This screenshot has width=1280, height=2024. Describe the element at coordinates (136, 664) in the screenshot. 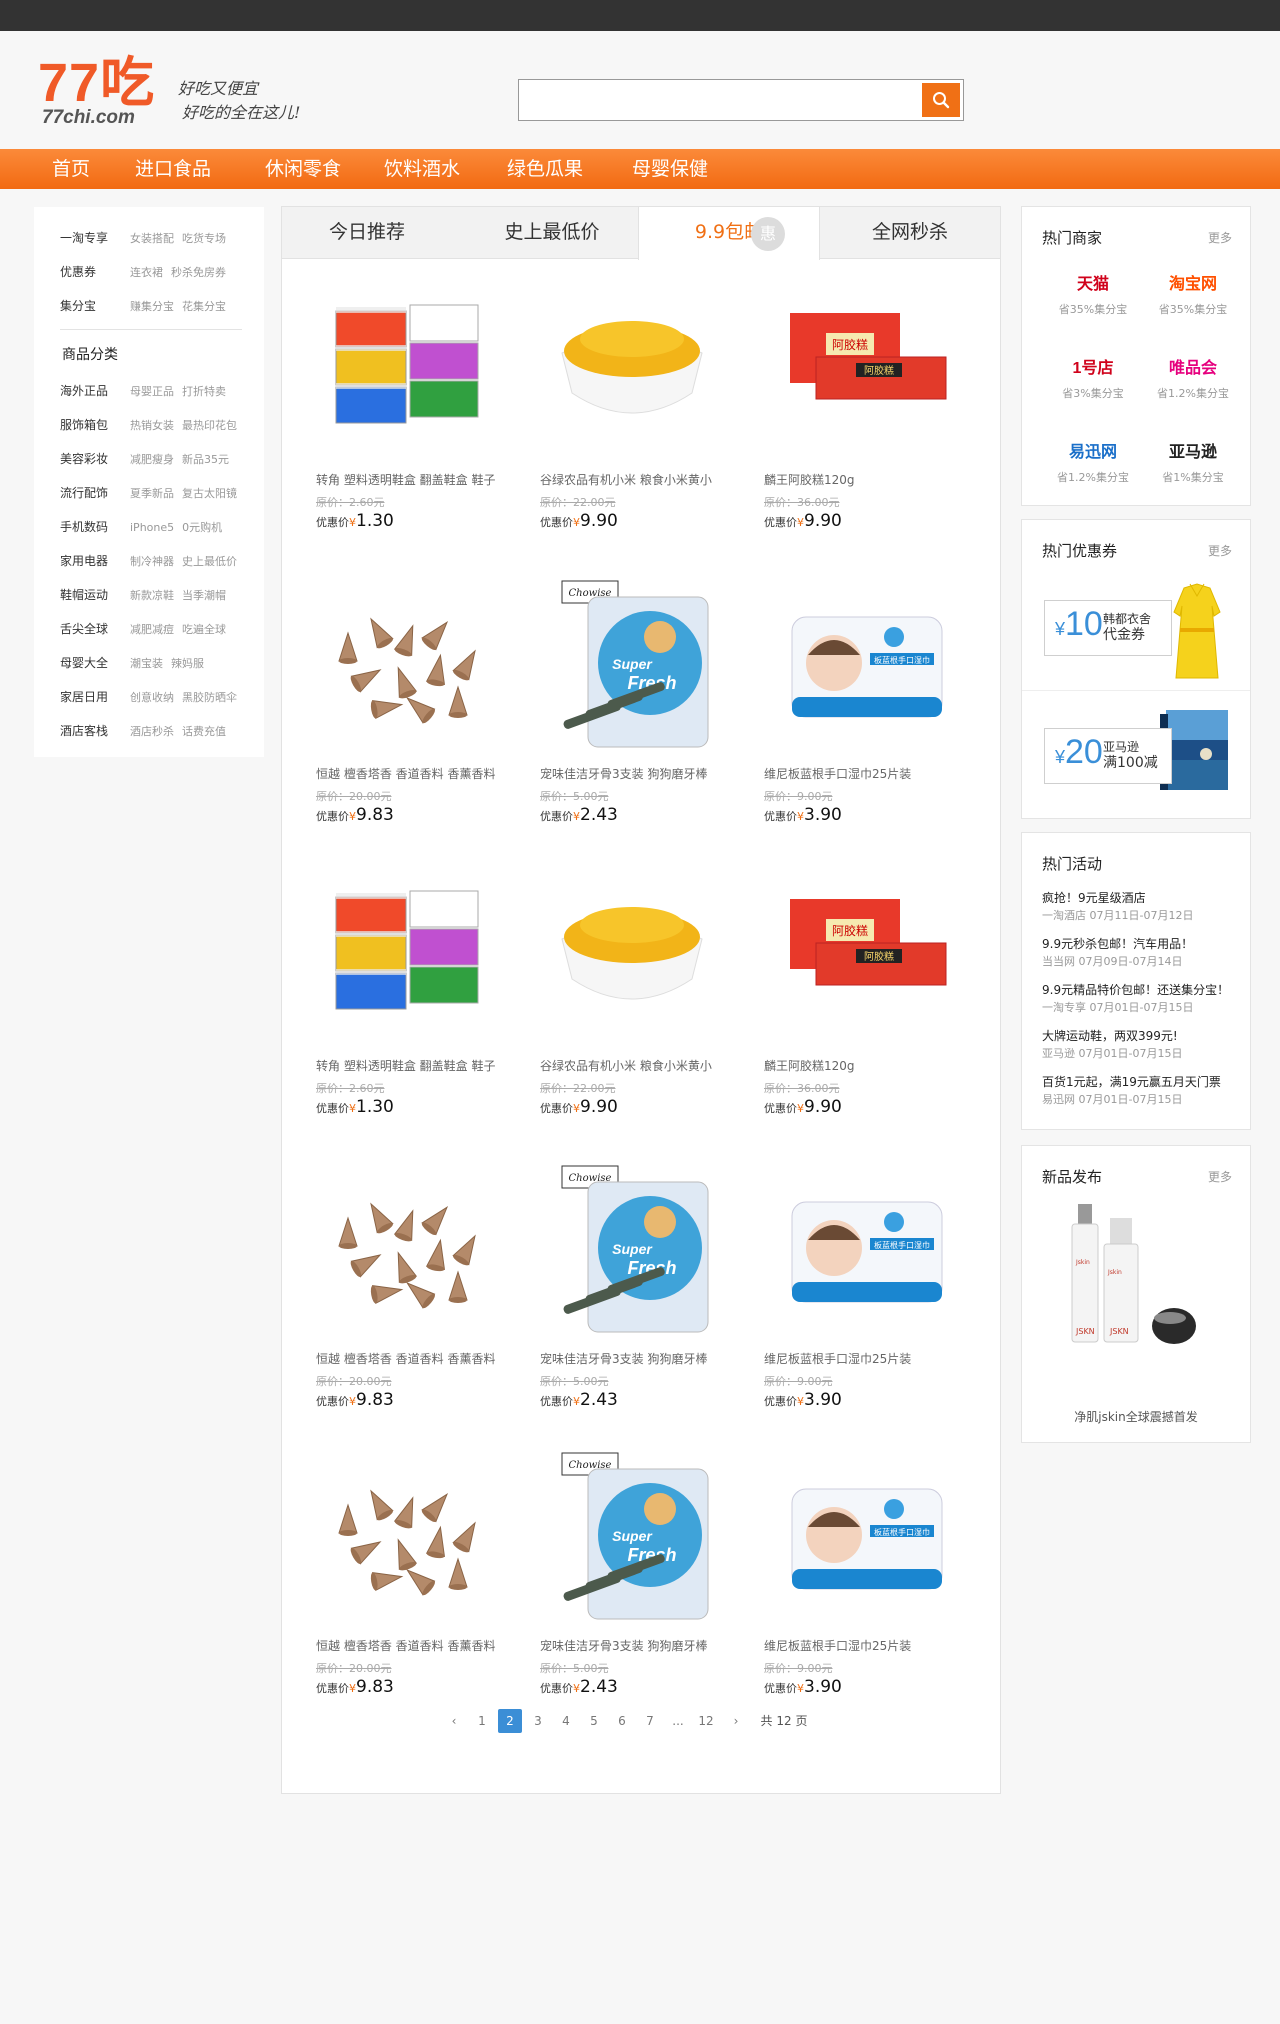

I see `sidebar-category: 母婴大全 潮宝装 辣妈服` at that location.